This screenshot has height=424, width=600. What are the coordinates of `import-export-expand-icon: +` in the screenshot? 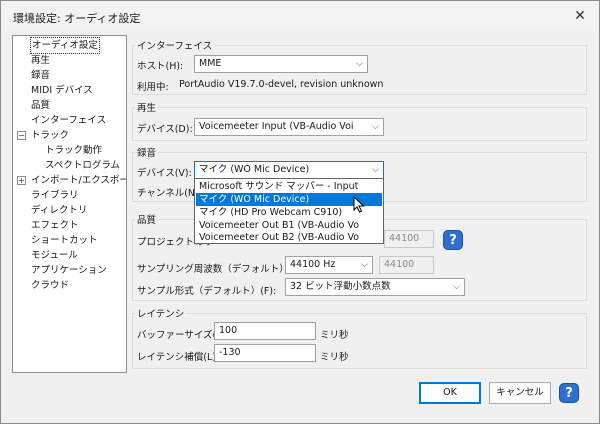 It's located at (21, 180).